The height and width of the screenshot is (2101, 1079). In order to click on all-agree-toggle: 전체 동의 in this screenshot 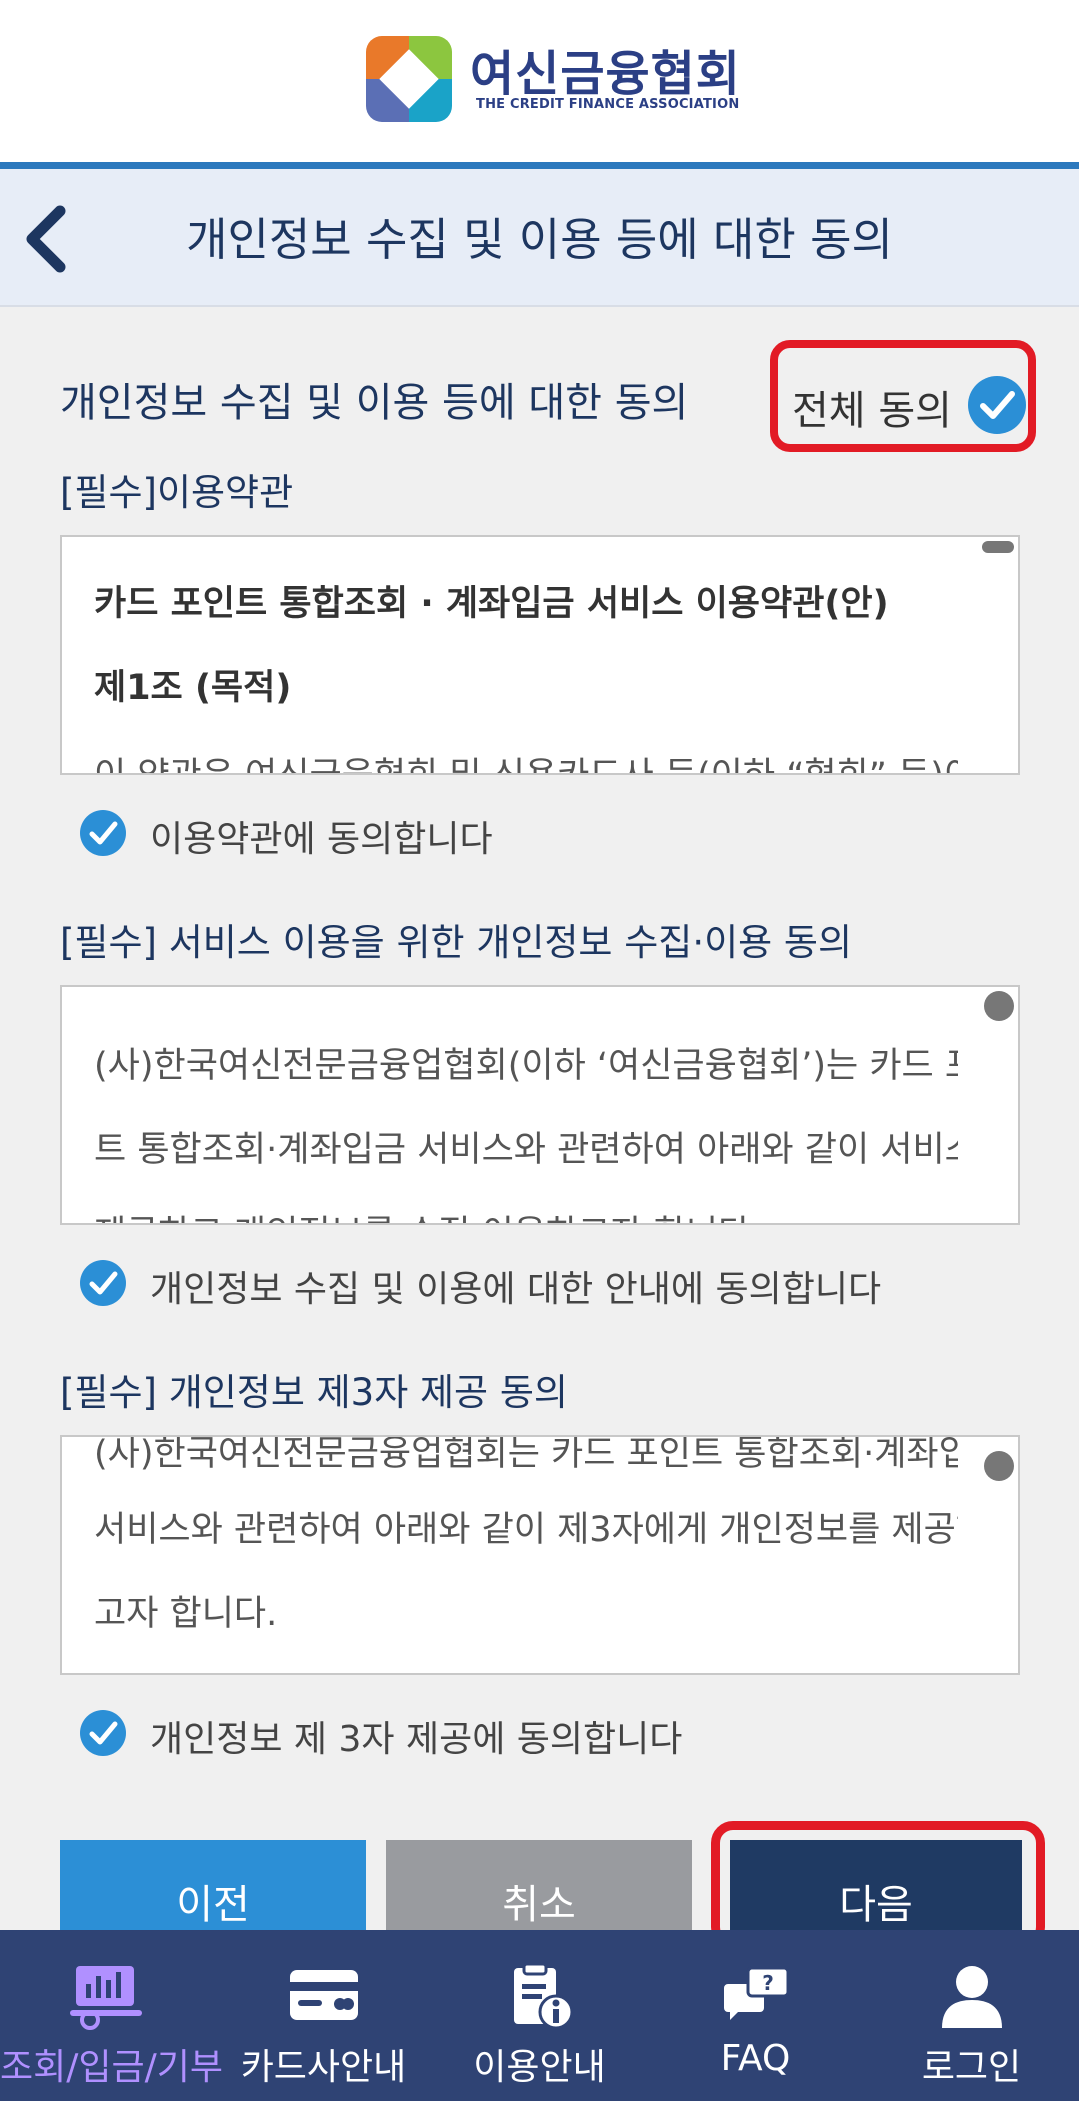, I will do `click(903, 396)`.